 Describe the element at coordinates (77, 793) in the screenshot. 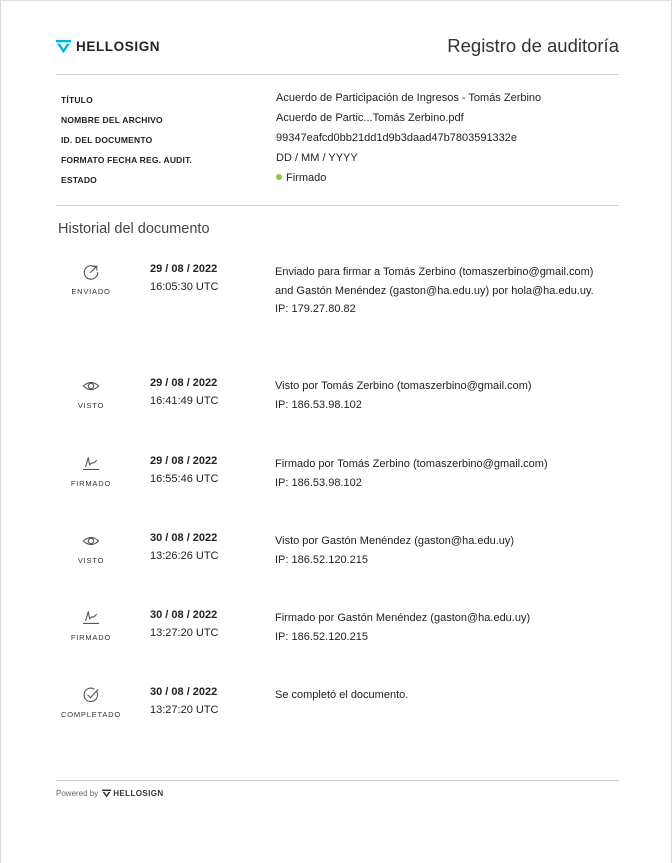

I see `powered-by-text: Powered by` at that location.